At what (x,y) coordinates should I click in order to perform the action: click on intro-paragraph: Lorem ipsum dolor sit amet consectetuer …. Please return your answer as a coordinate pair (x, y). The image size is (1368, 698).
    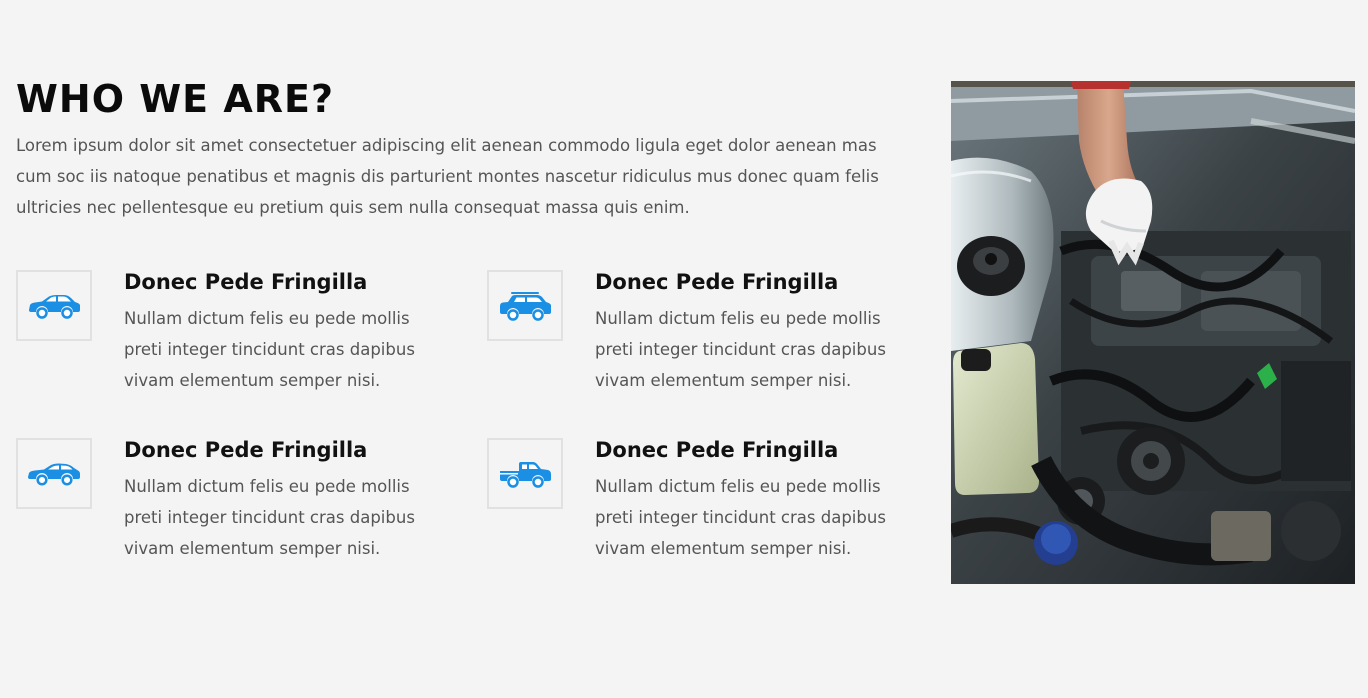
    Looking at the image, I should click on (447, 176).